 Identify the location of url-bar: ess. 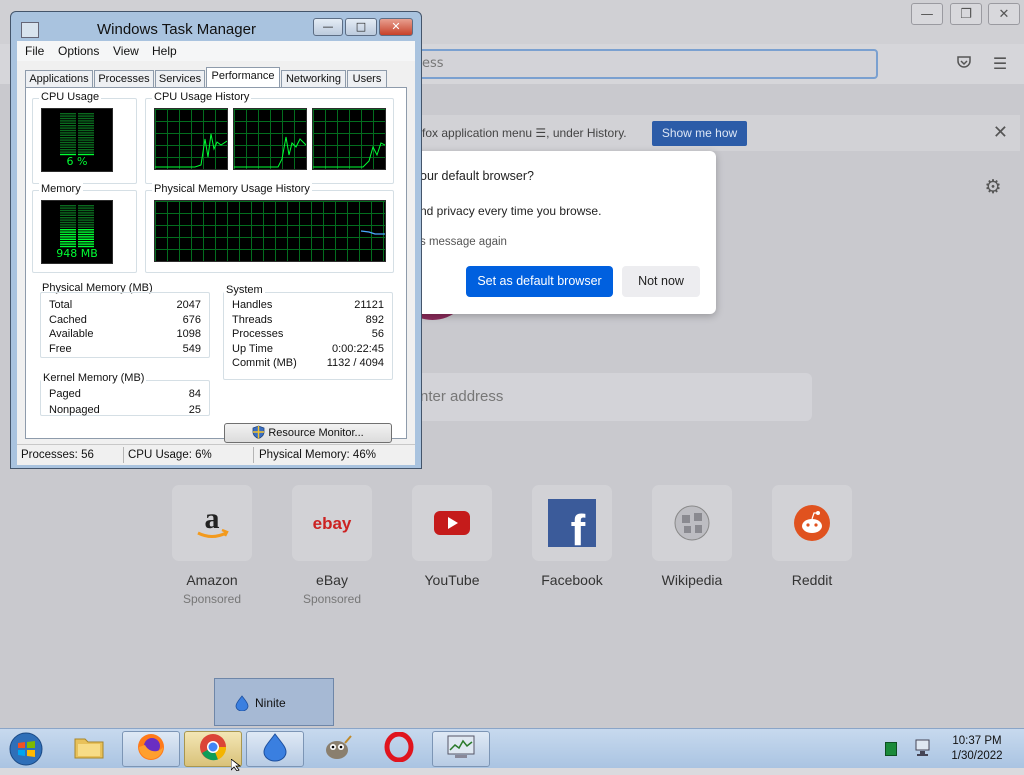
(640, 64).